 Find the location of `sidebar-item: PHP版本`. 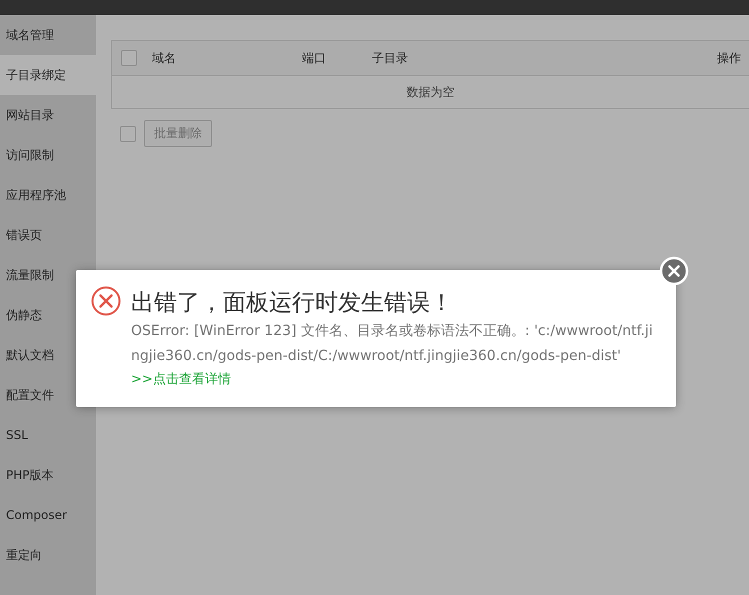

sidebar-item: PHP版本 is located at coordinates (48, 475).